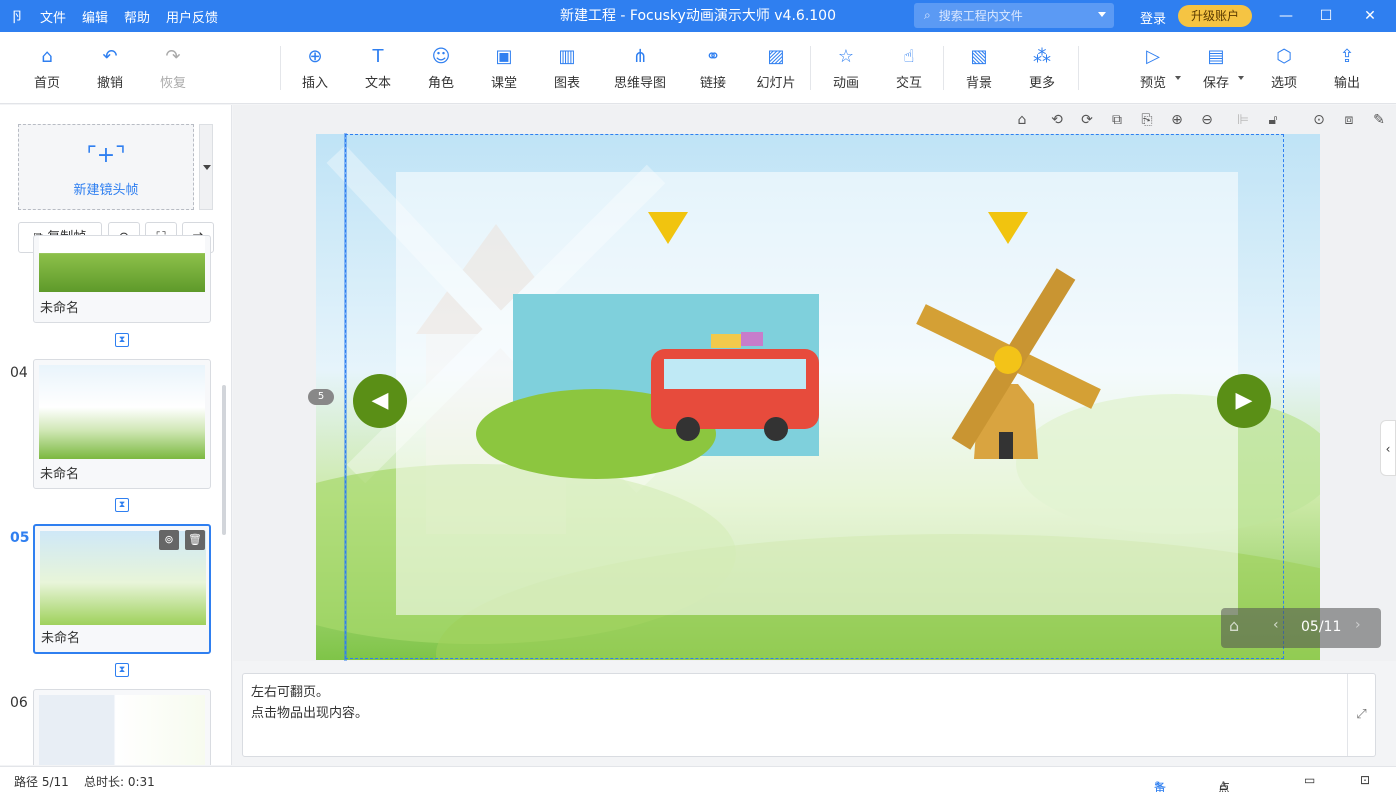 Image resolution: width=1396 pixels, height=792 pixels. I want to click on page-navigator: ⌂ ‹ 05/11 ›, so click(1301, 628).